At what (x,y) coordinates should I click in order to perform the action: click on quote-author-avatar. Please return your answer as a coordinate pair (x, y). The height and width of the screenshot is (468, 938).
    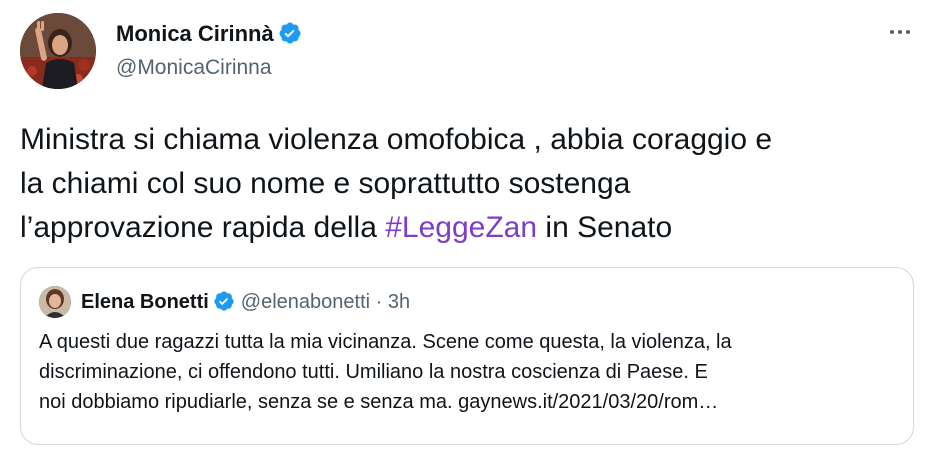
    Looking at the image, I should click on (55, 302).